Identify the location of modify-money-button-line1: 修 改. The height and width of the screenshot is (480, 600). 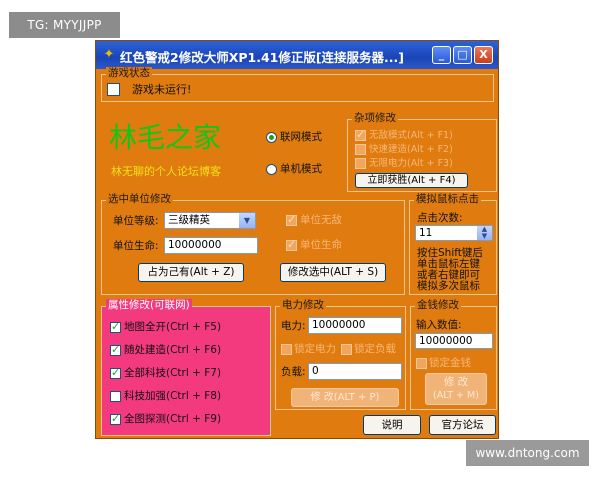
(456, 382).